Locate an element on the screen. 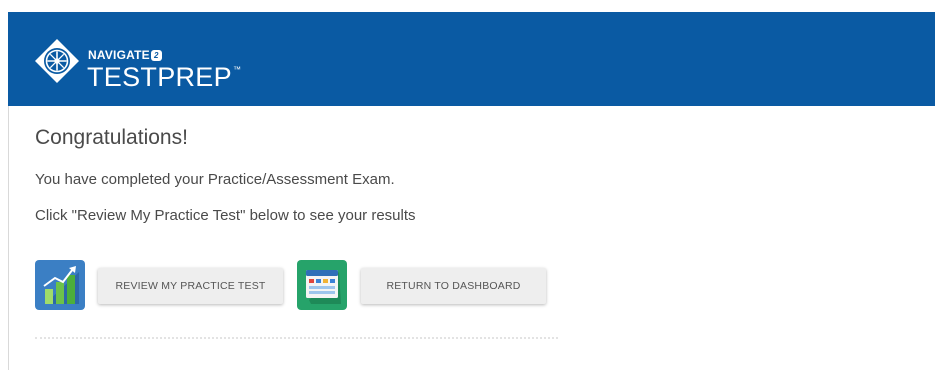 The image size is (935, 370). dotted-divider is located at coordinates (296, 338).